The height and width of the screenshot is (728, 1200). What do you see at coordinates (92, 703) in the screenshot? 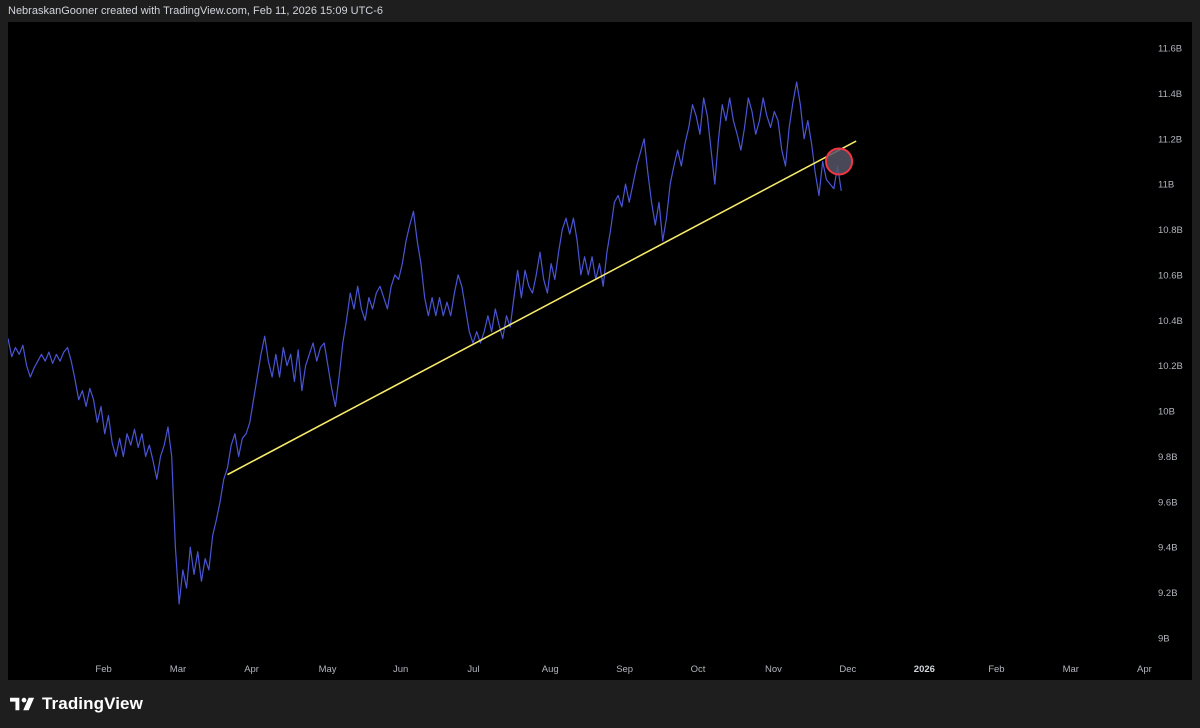
I see `brand-name: TradingView` at bounding box center [92, 703].